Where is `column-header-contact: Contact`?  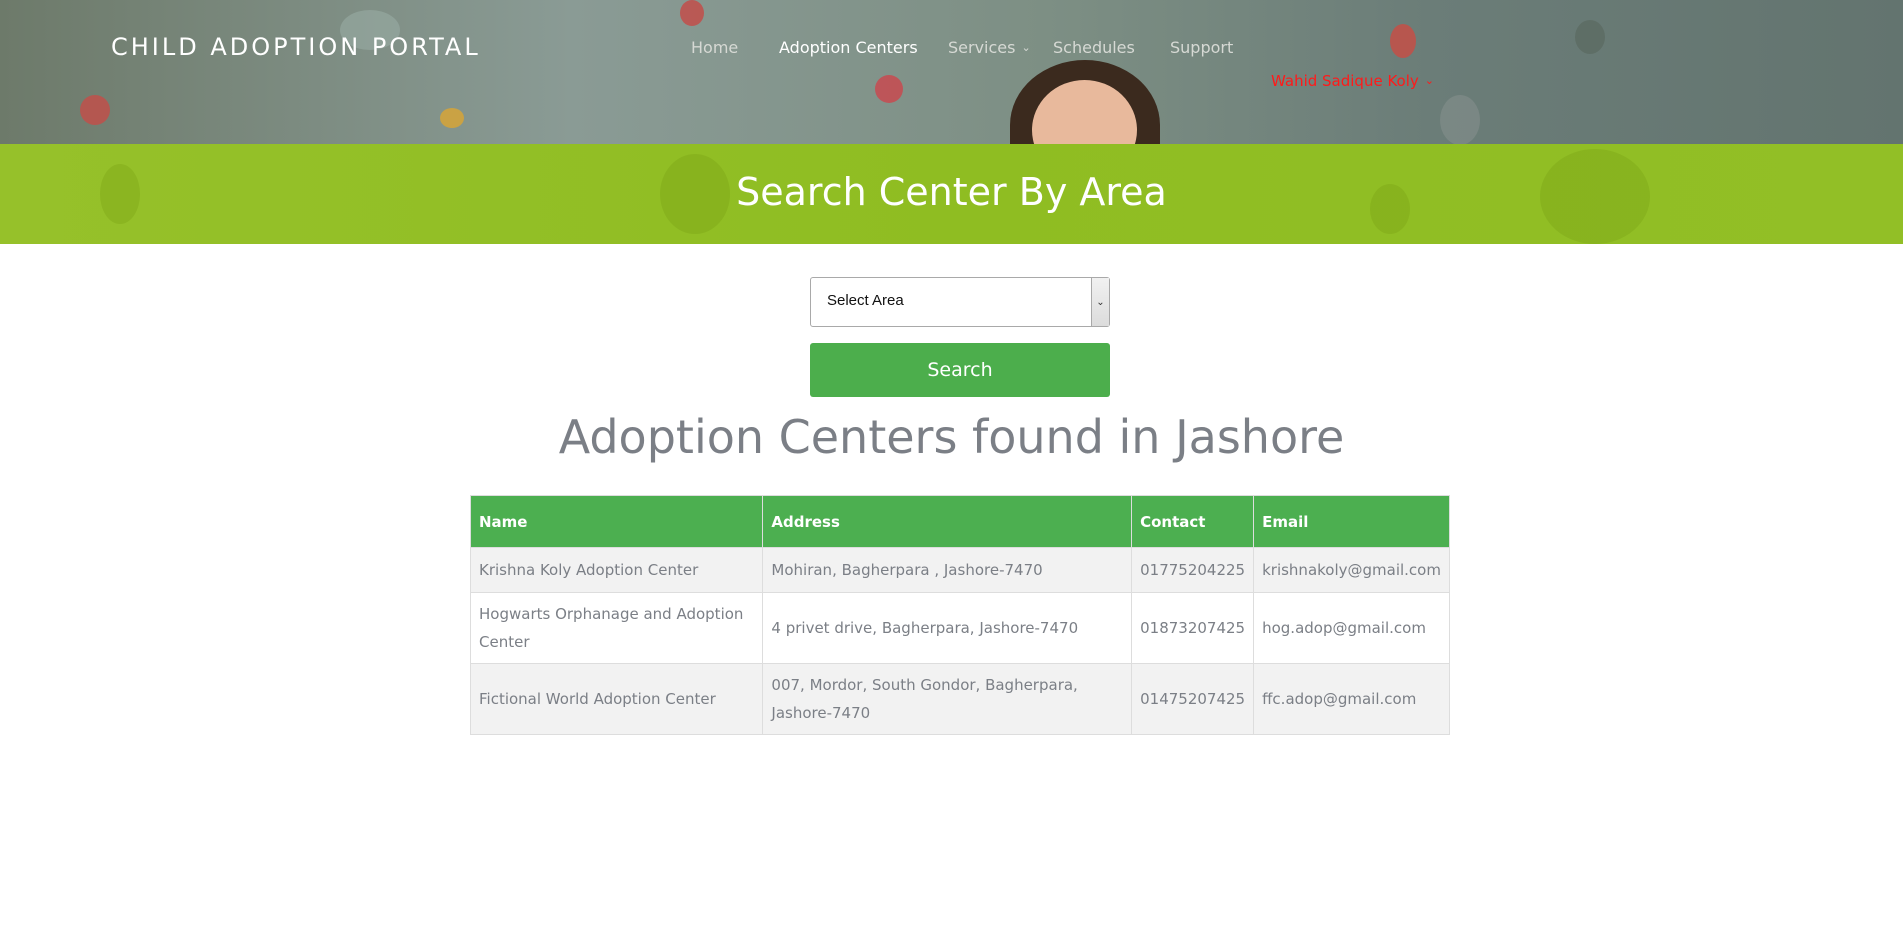 column-header-contact: Contact is located at coordinates (1193, 521).